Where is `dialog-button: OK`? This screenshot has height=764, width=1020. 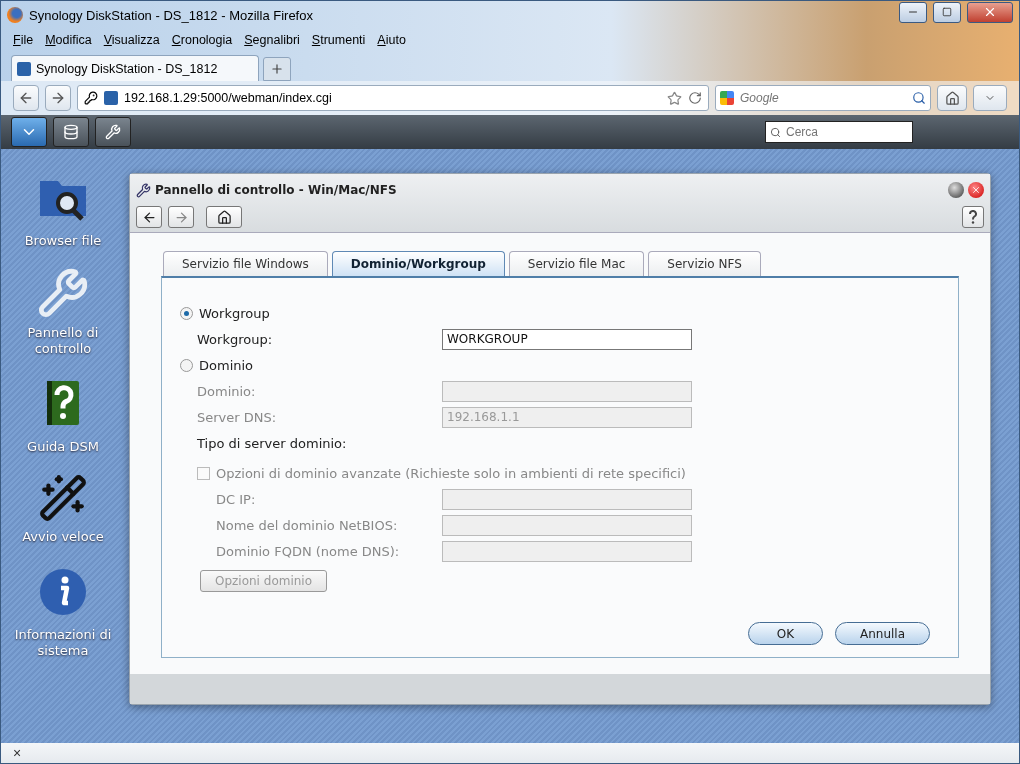 dialog-button: OK is located at coordinates (785, 633).